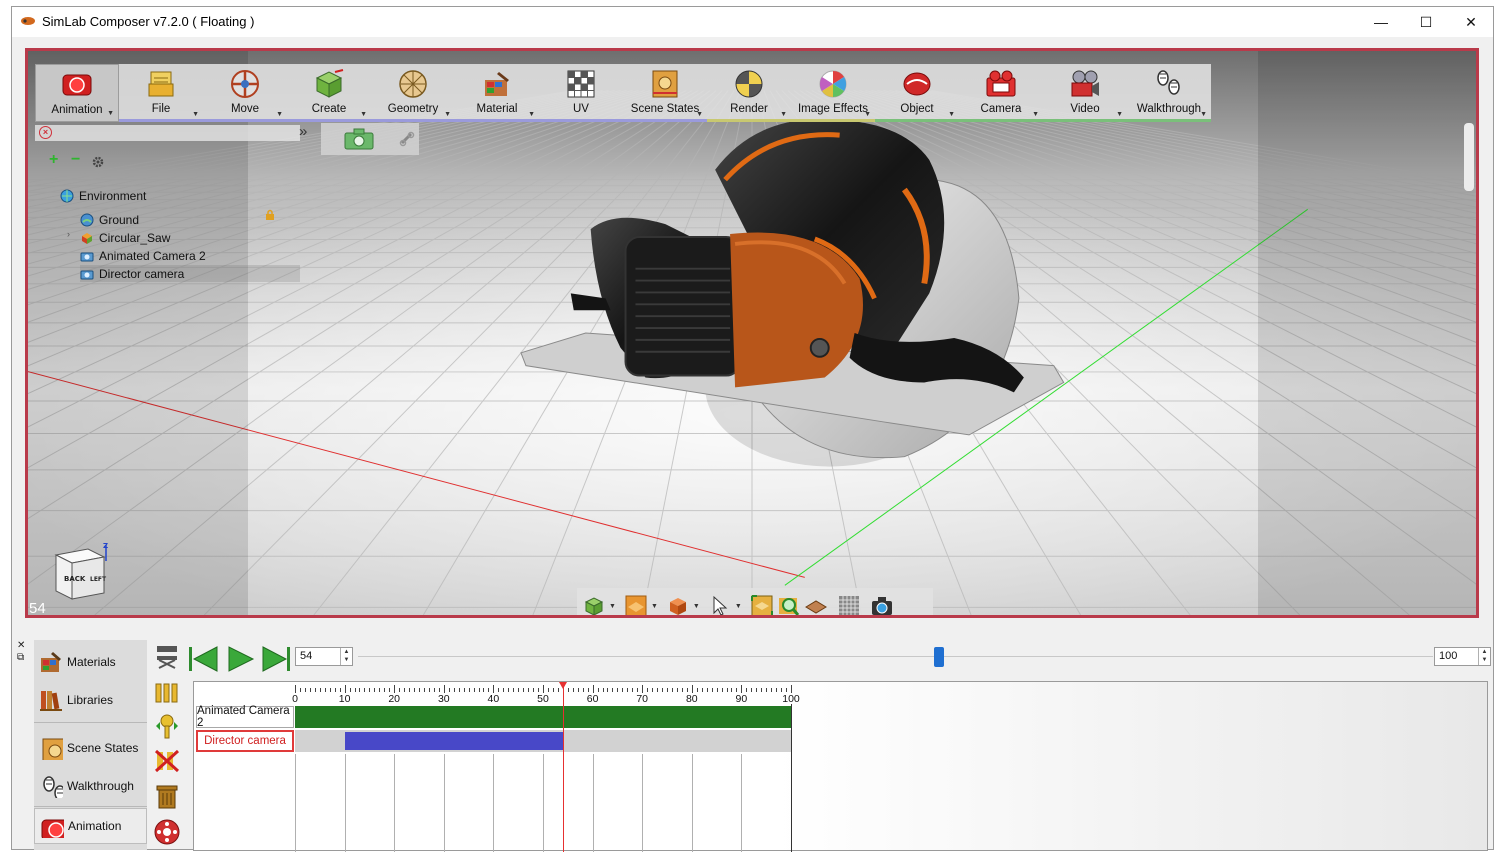 The height and width of the screenshot is (854, 1499). Describe the element at coordinates (68, 234) in the screenshot. I see `tree-expand-chevron-icon: ›` at that location.